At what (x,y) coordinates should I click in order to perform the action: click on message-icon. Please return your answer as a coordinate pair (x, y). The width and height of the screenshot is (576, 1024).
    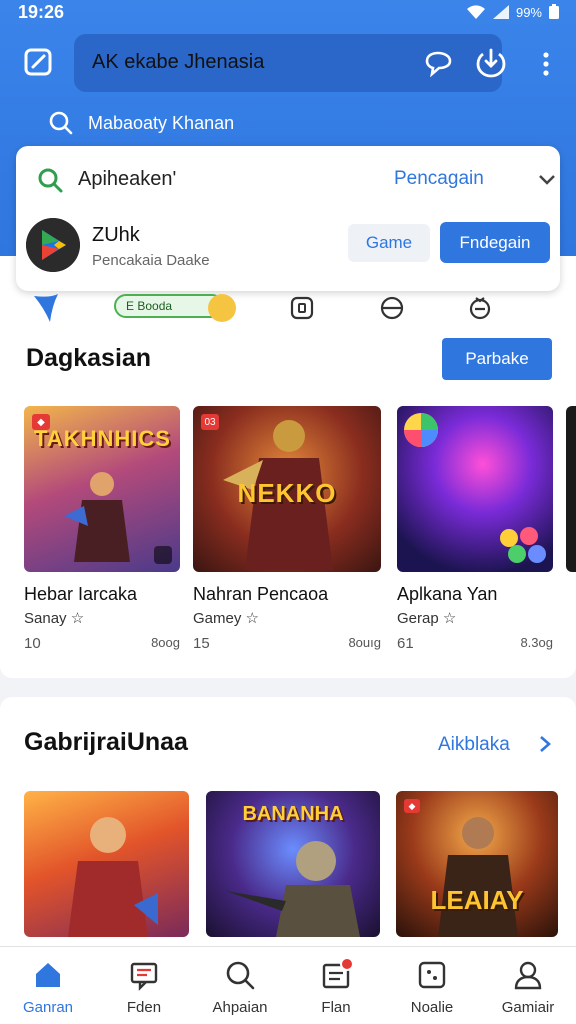
    Looking at the image, I should click on (144, 975).